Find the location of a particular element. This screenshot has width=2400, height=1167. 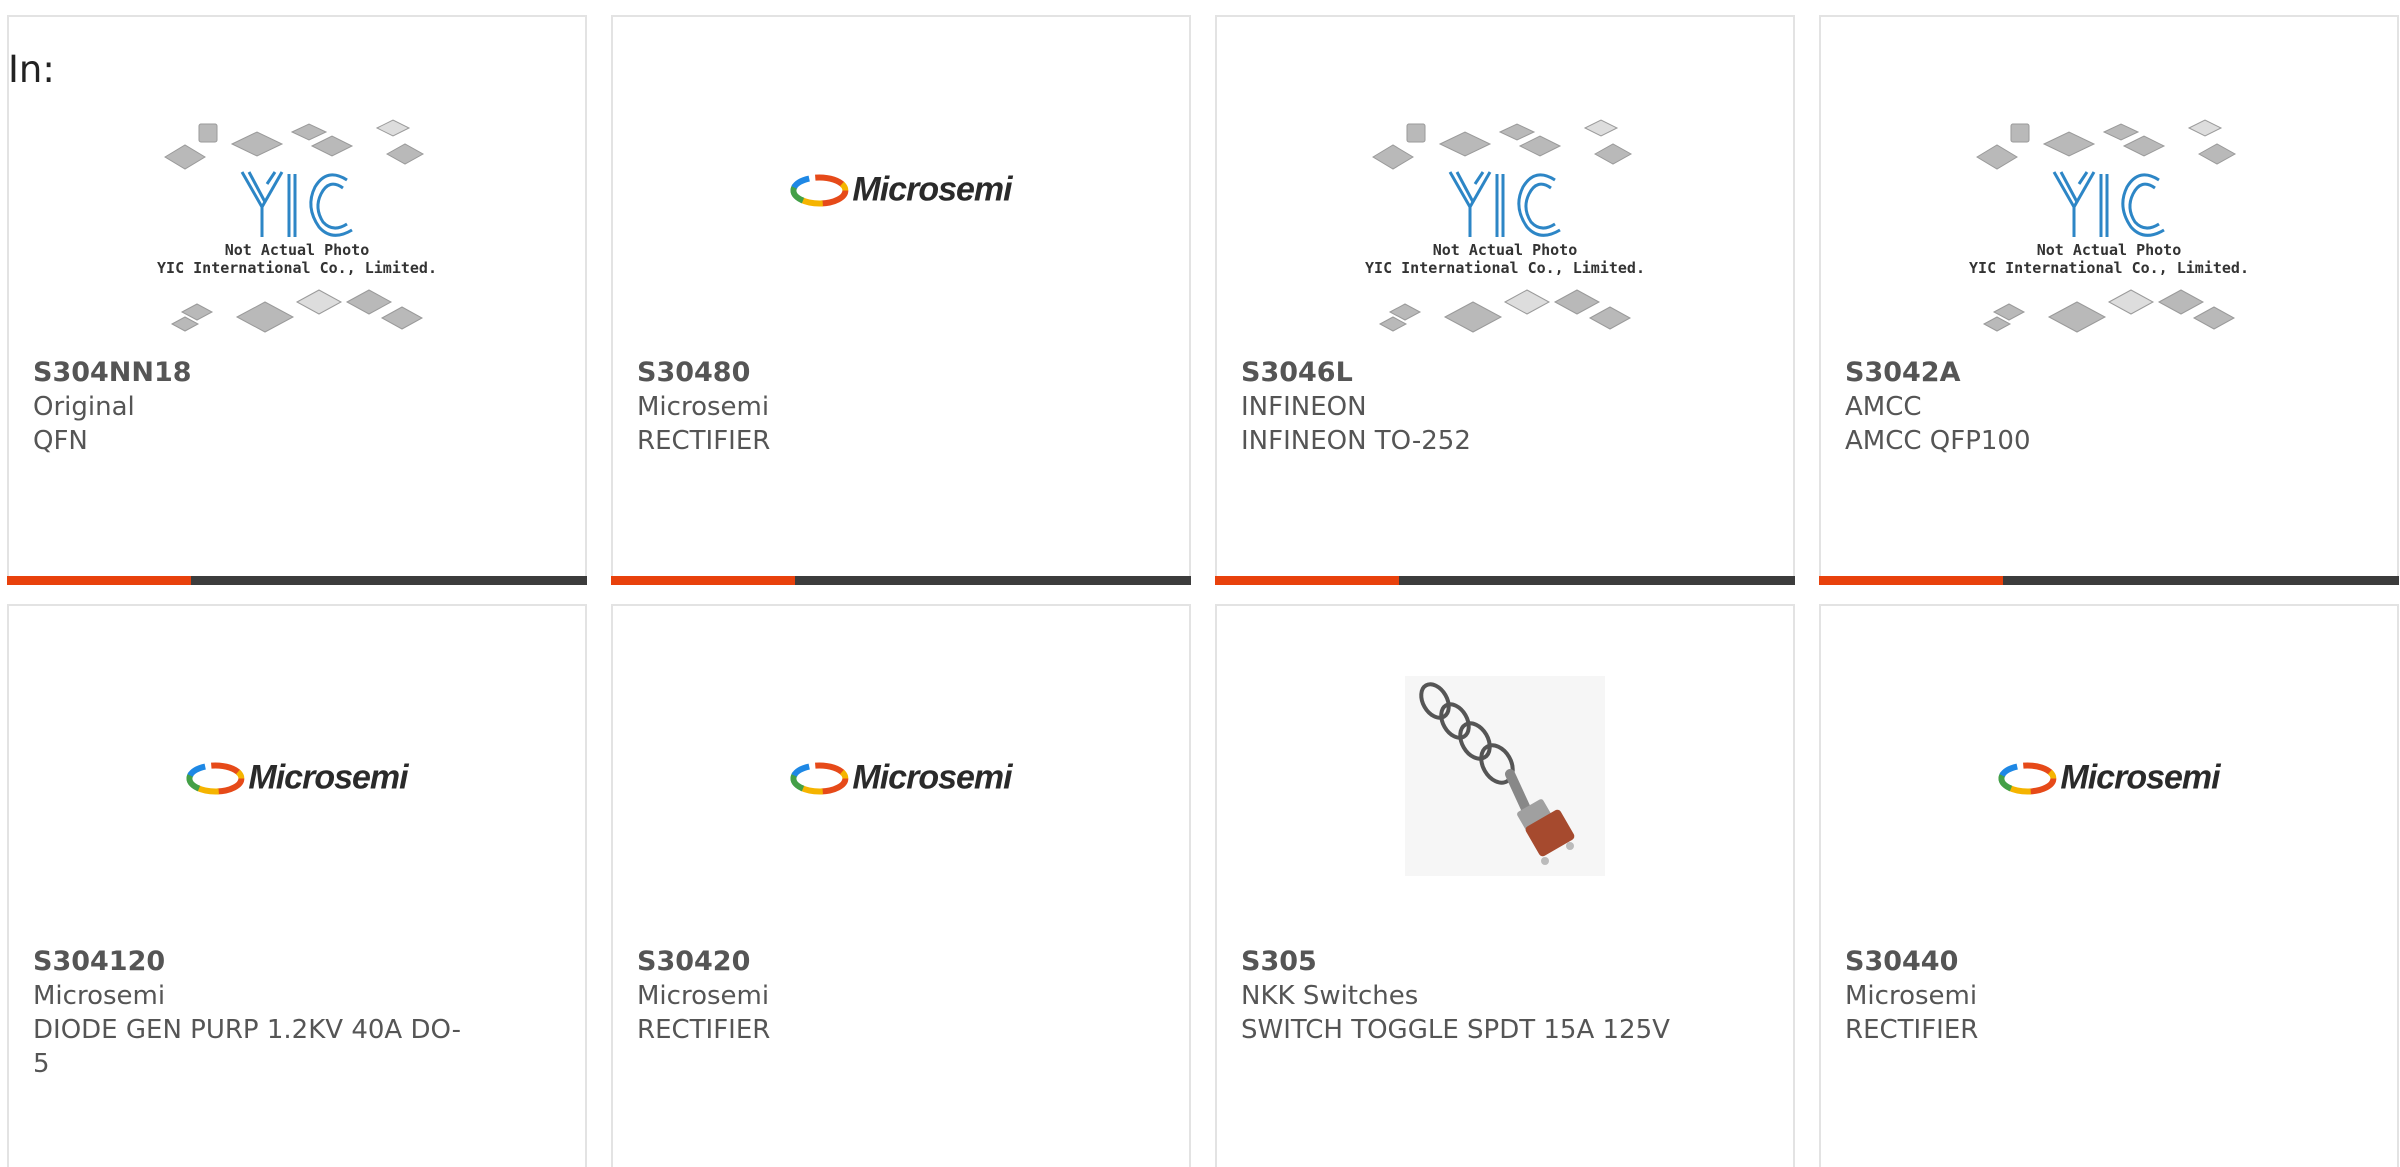

manufacturer: Original is located at coordinates (84, 407).